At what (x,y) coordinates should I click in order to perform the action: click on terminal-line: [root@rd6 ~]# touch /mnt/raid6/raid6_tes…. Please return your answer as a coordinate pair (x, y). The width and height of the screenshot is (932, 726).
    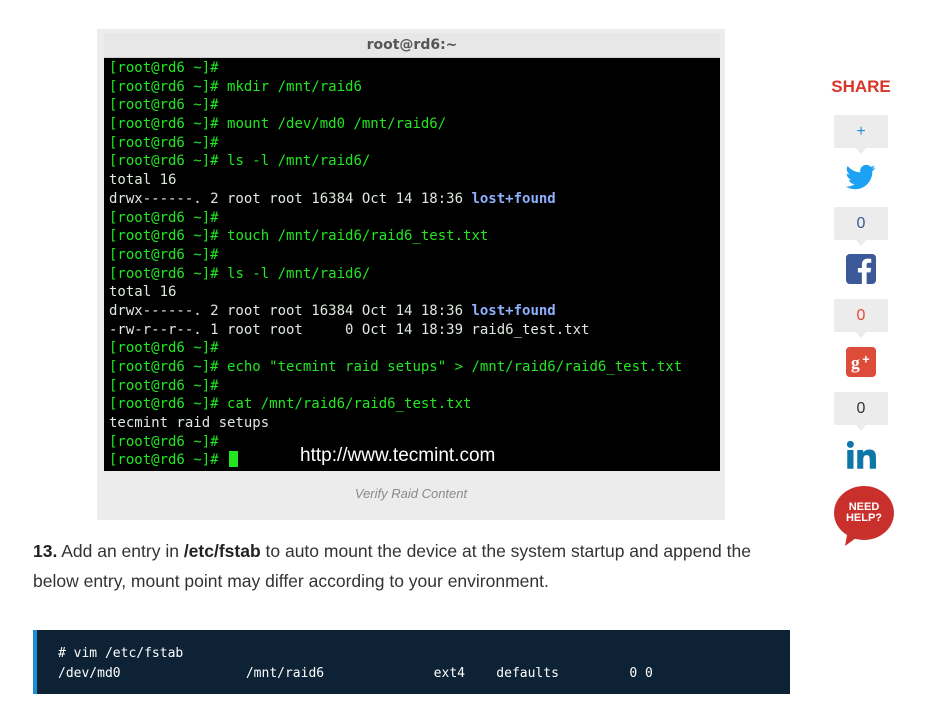
    Looking at the image, I should click on (414, 236).